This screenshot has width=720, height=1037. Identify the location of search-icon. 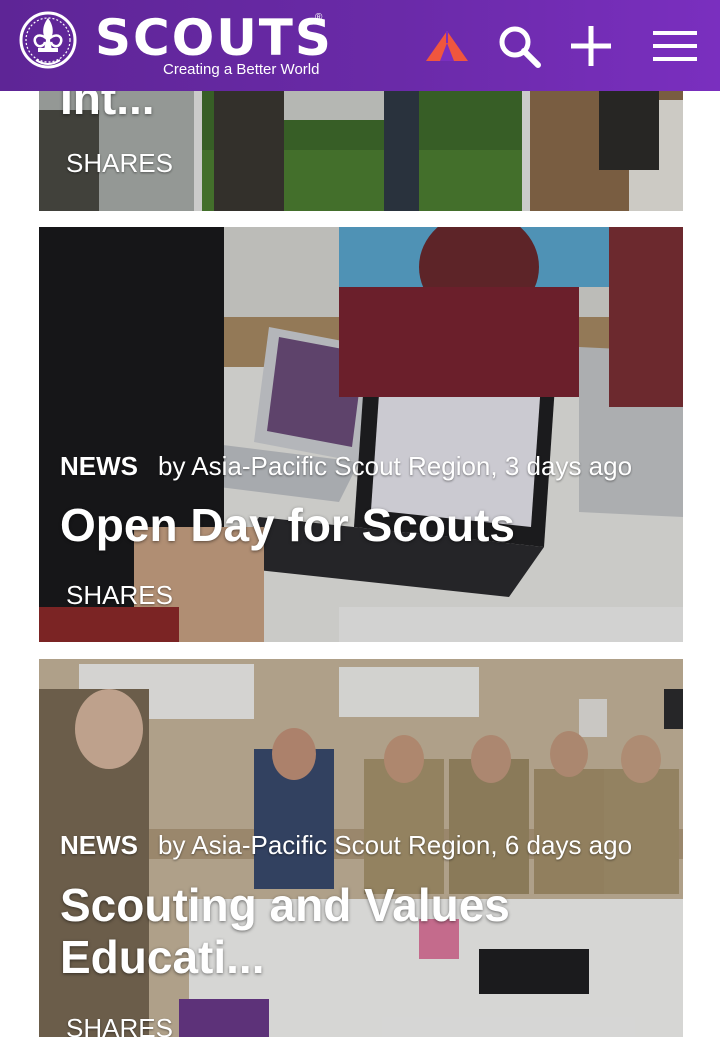
(520, 47).